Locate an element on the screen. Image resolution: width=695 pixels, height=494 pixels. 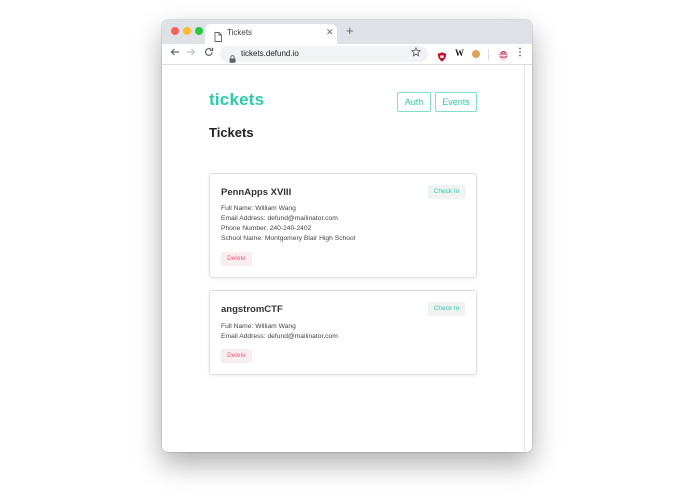
forward-icon is located at coordinates (191, 54).